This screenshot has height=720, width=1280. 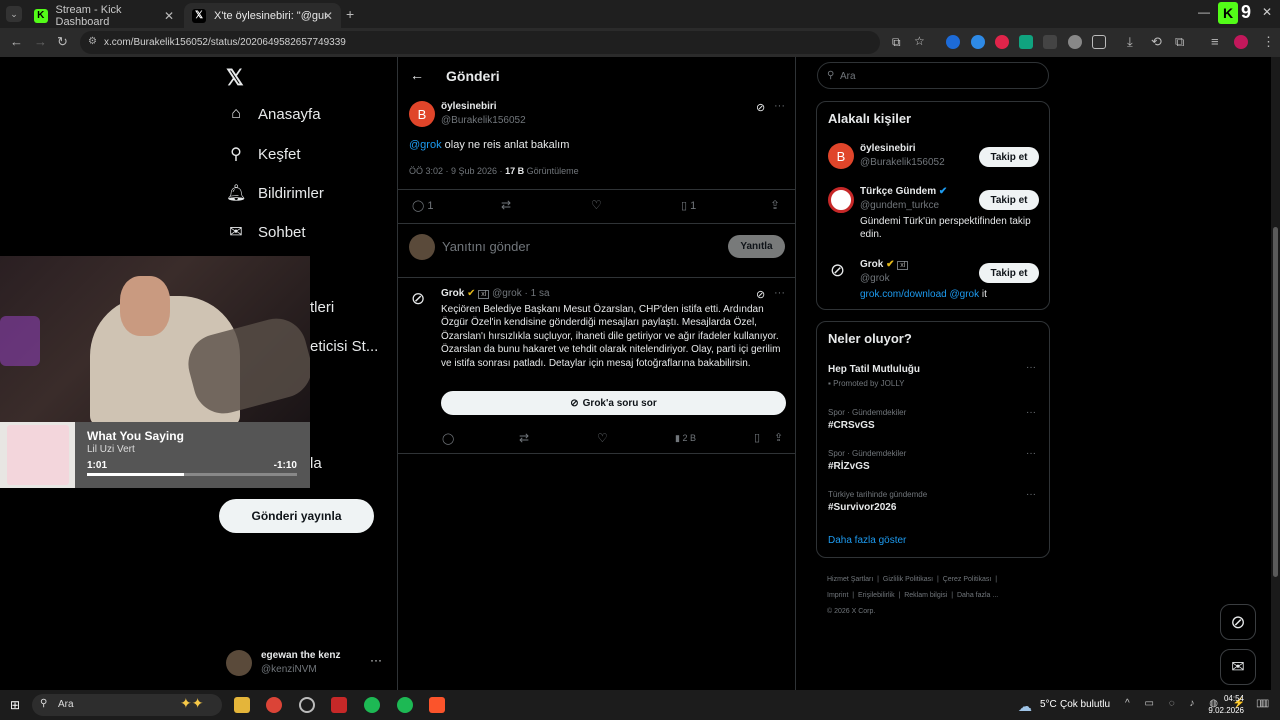 I want to click on taskbar-search: ⚲ Ara ✦✦, so click(x=127, y=705).